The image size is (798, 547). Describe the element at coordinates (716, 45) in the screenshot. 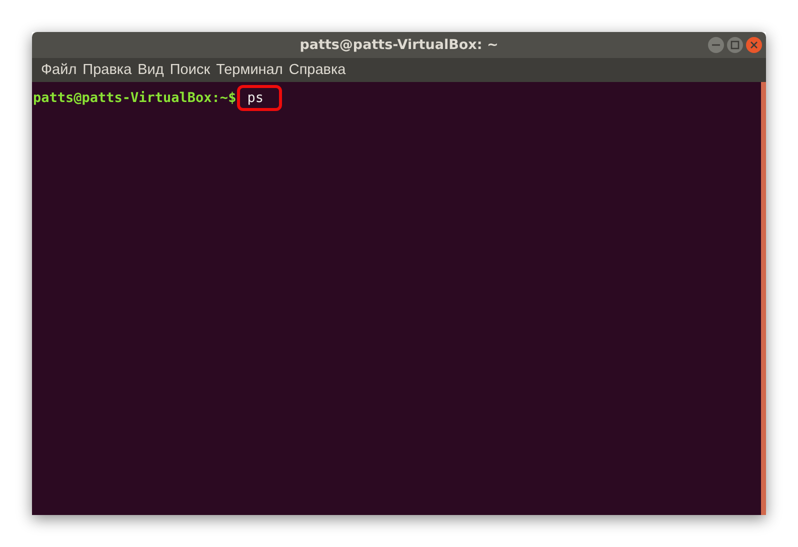

I see `minimize-icon` at that location.